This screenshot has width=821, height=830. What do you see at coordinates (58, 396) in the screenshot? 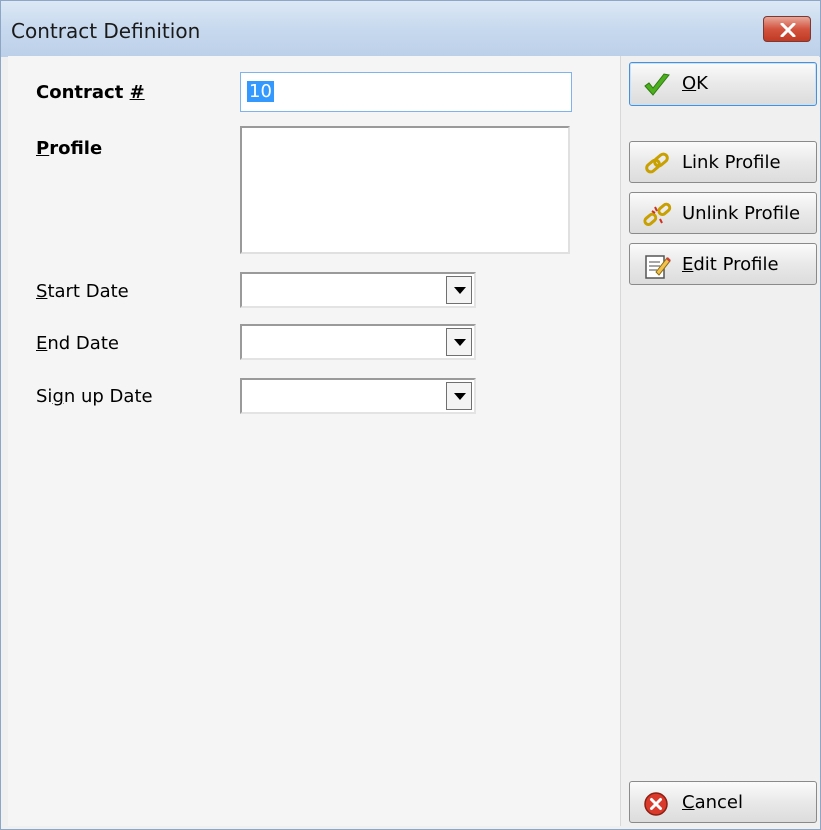
I see `sign-up-date-accesskey: g` at bounding box center [58, 396].